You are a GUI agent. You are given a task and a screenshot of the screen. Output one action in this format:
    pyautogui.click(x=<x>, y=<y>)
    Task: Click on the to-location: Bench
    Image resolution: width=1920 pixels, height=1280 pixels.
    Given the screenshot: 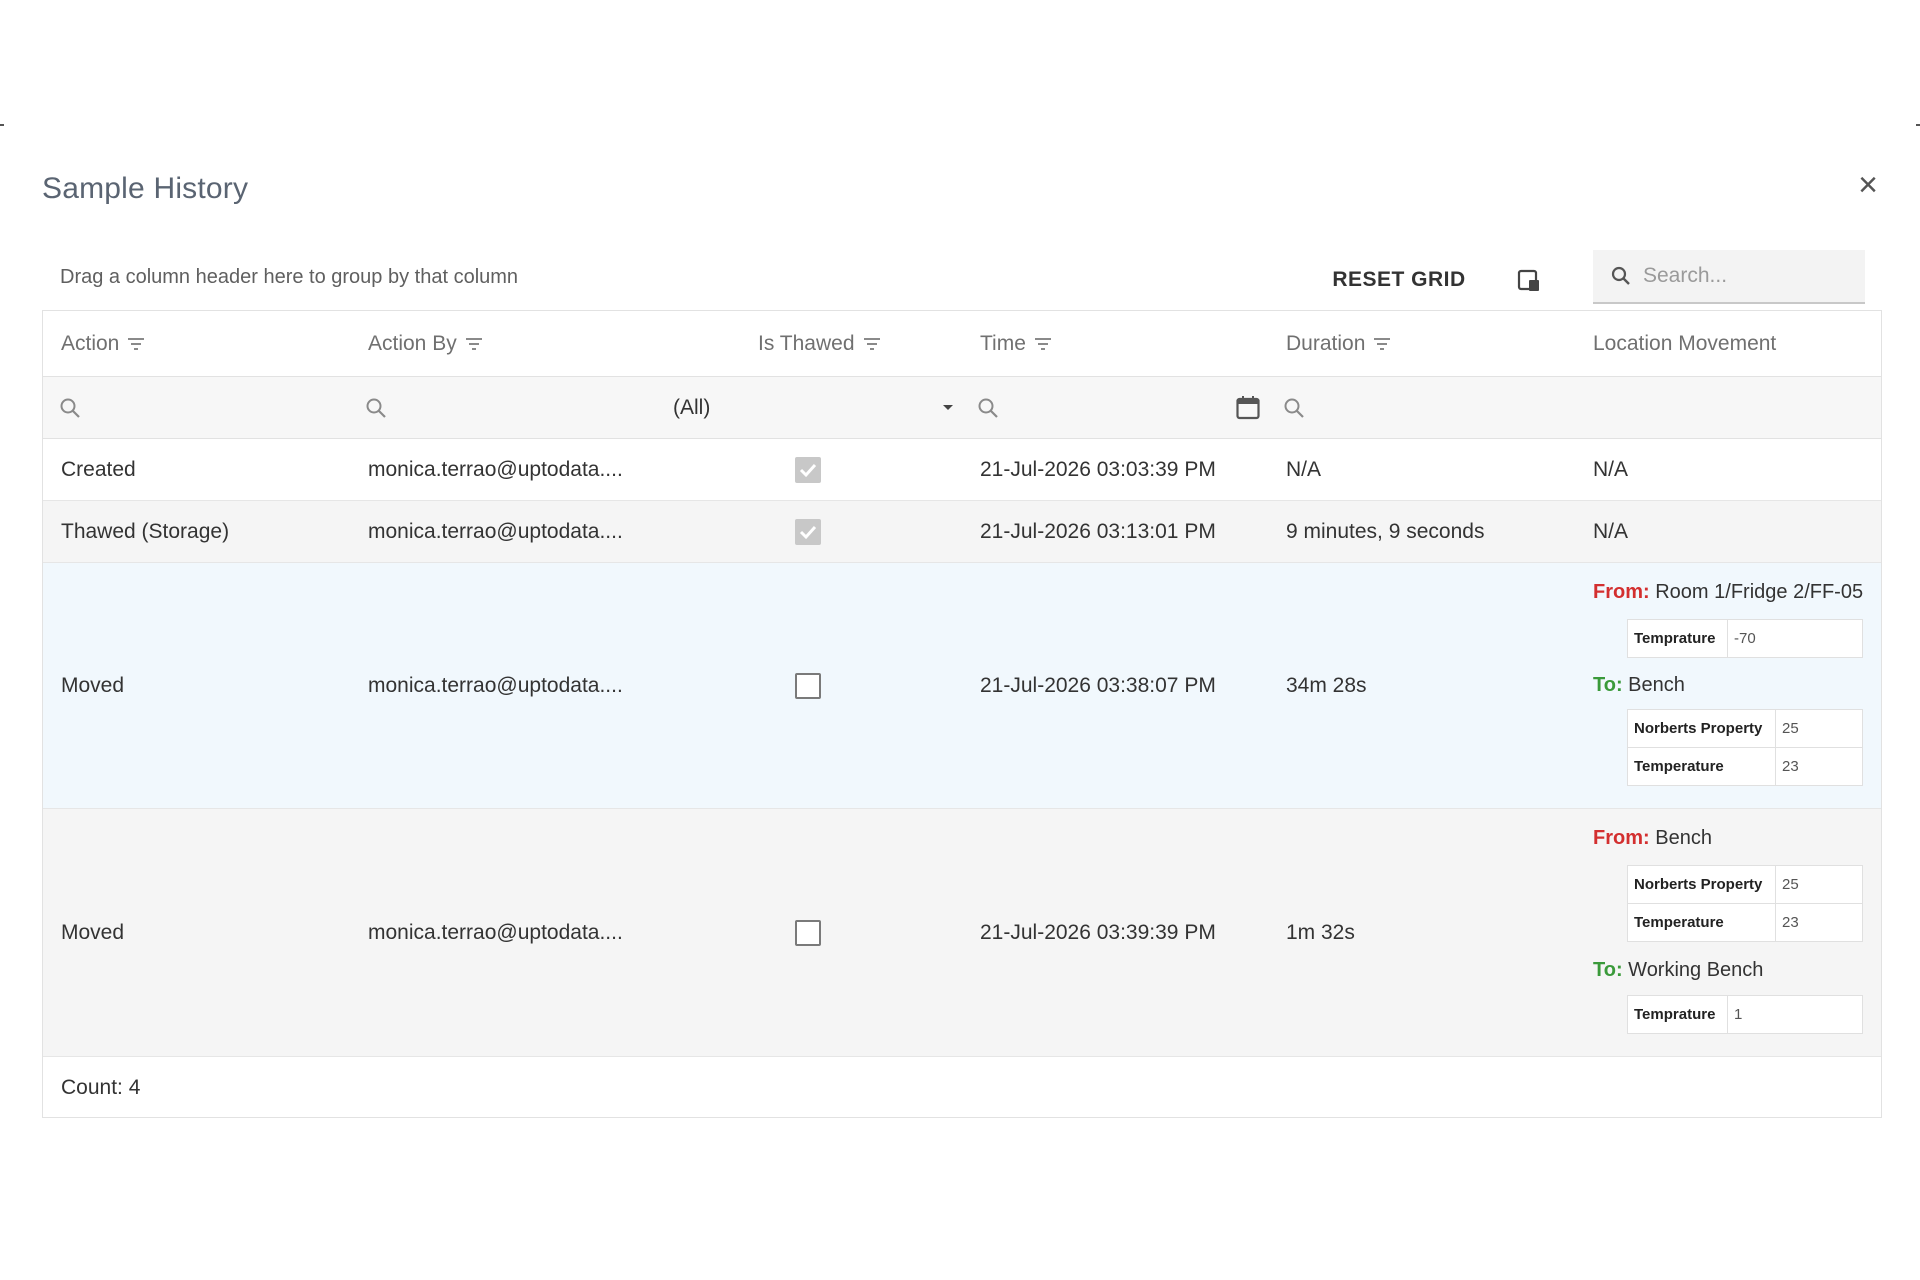 What is the action you would take?
    pyautogui.click(x=1656, y=685)
    